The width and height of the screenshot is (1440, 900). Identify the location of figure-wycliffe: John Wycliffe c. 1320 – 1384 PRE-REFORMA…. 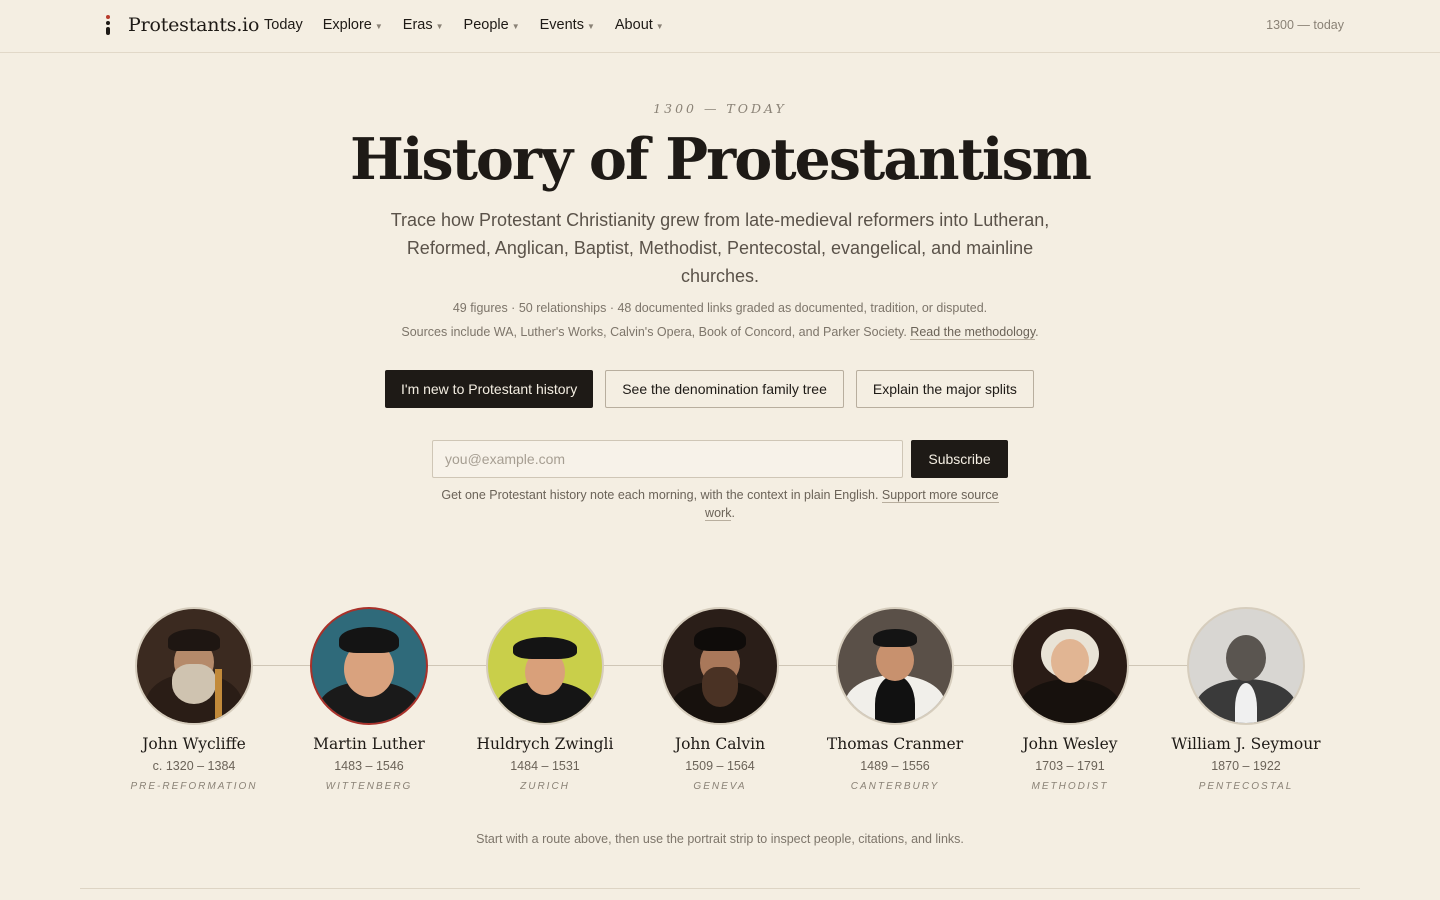
(194, 699).